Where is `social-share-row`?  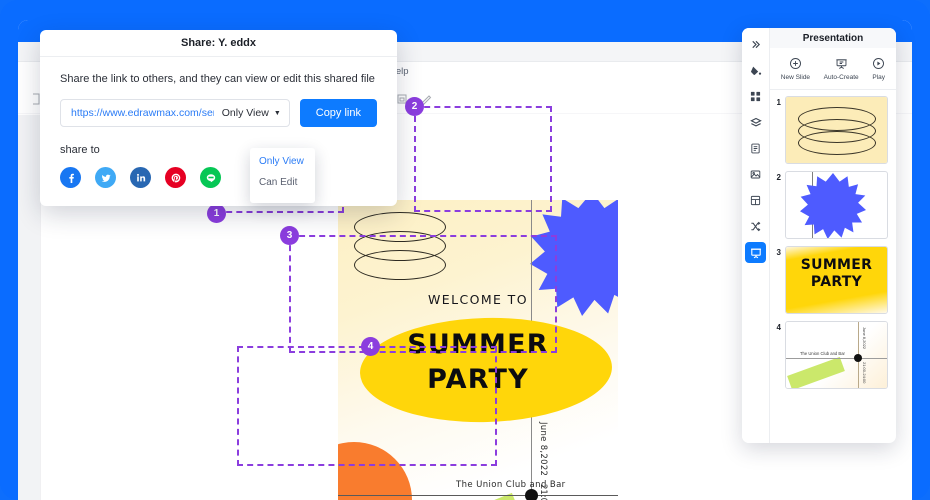 social-share-row is located at coordinates (218, 177).